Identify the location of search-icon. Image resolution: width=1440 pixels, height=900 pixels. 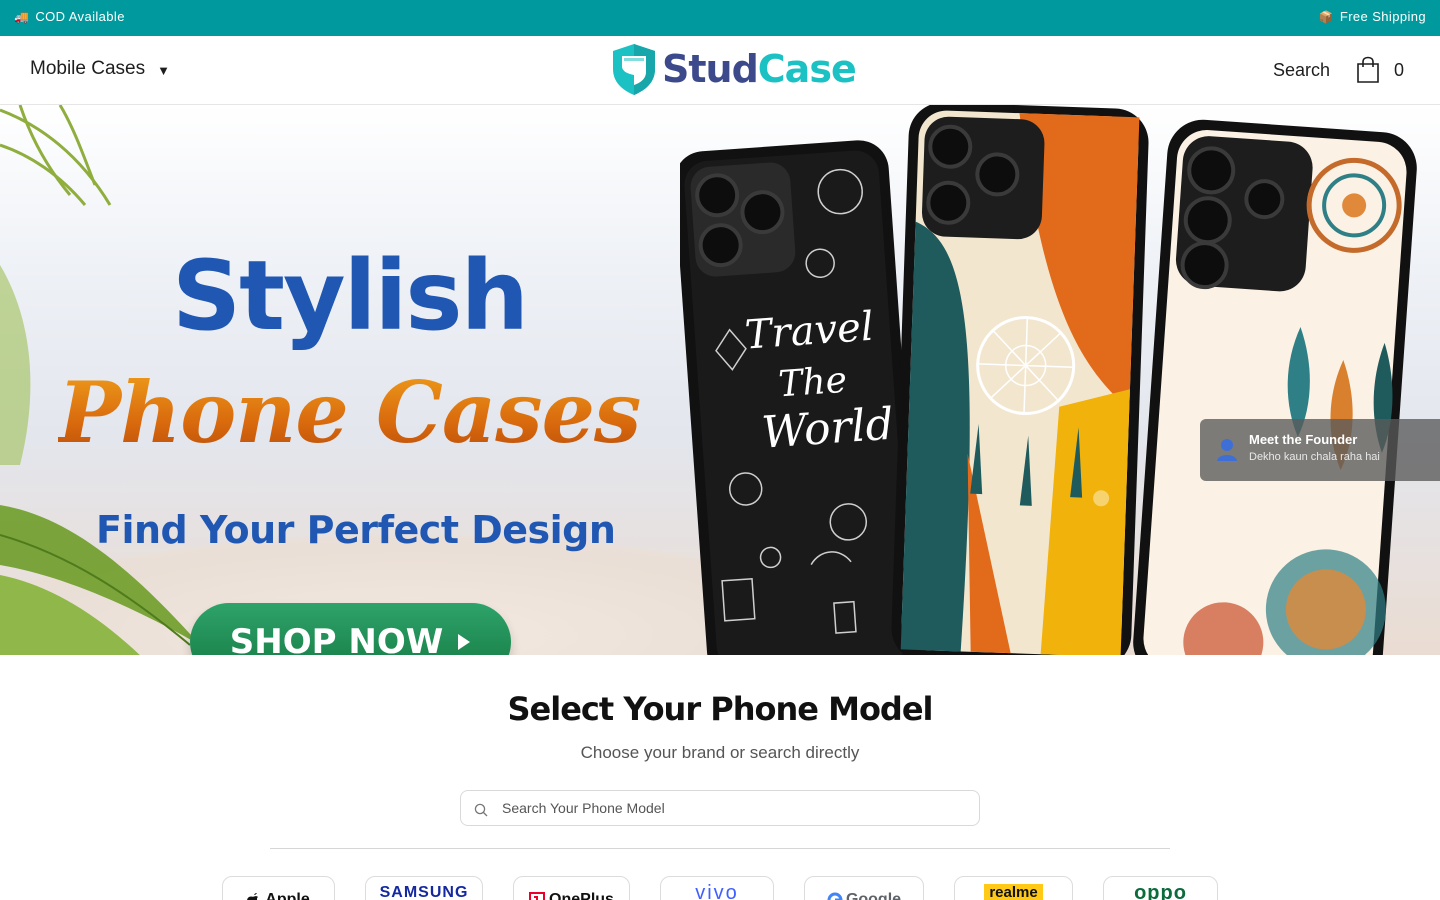
(481, 809).